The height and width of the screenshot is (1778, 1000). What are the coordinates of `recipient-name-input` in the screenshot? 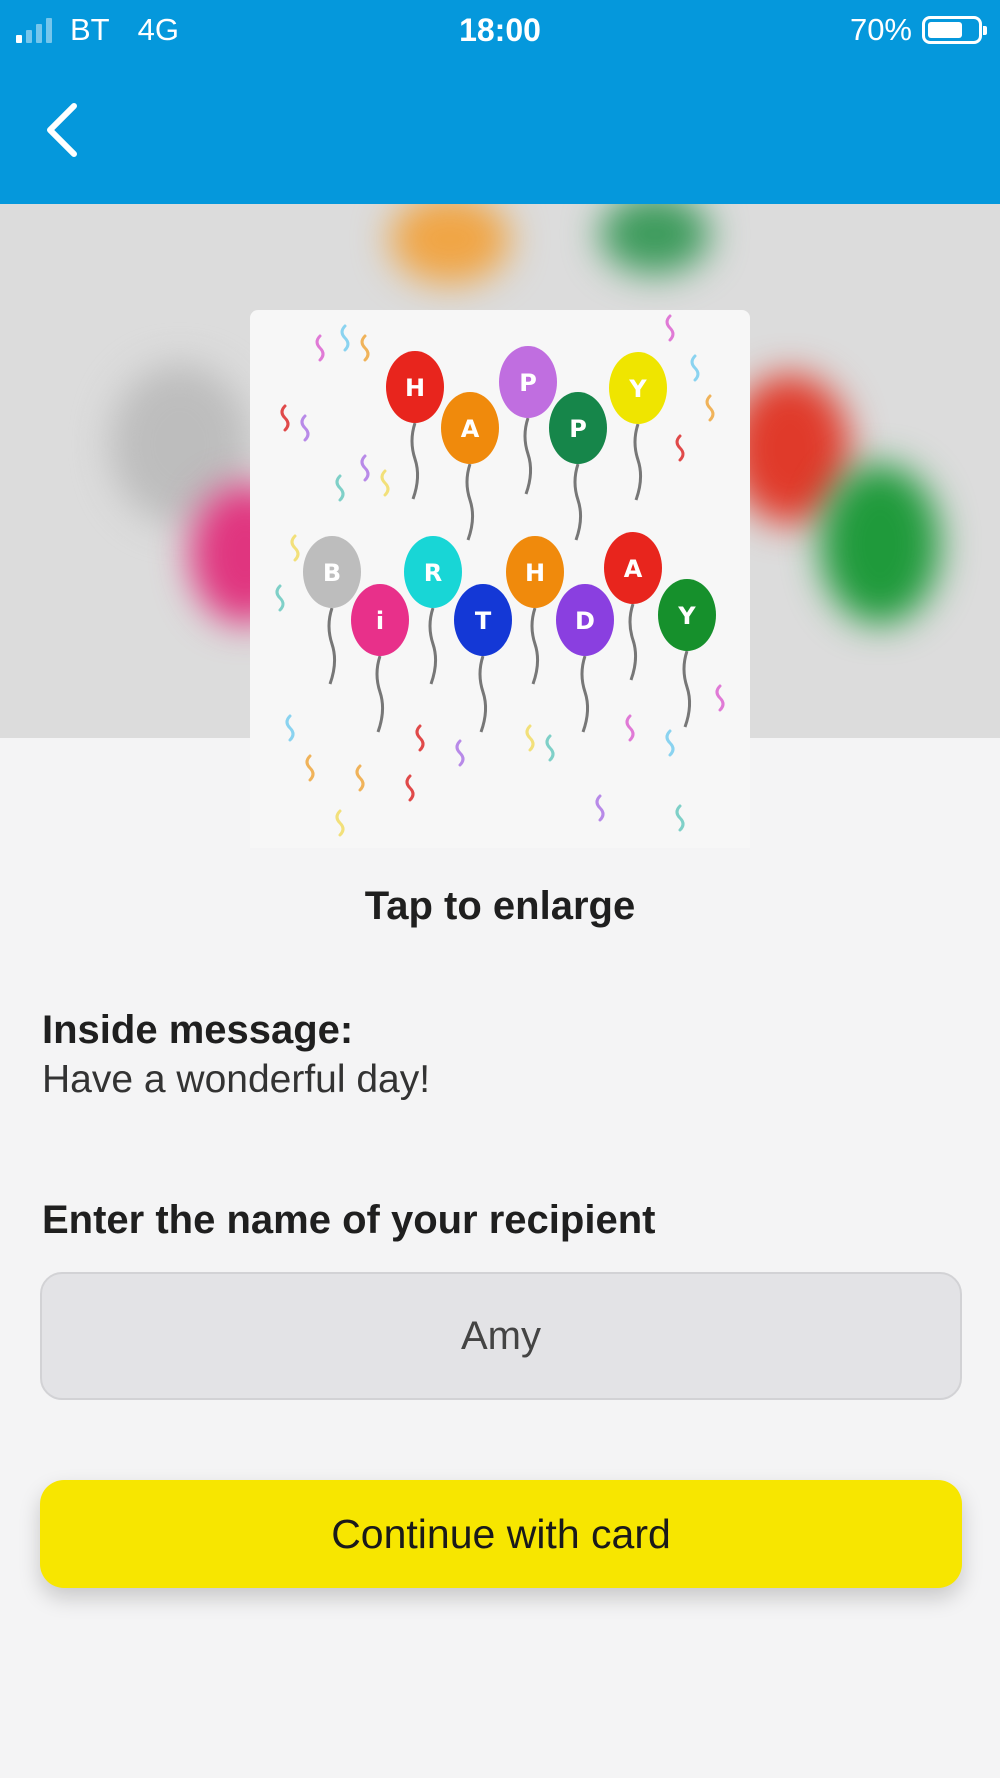 It's located at (501, 1336).